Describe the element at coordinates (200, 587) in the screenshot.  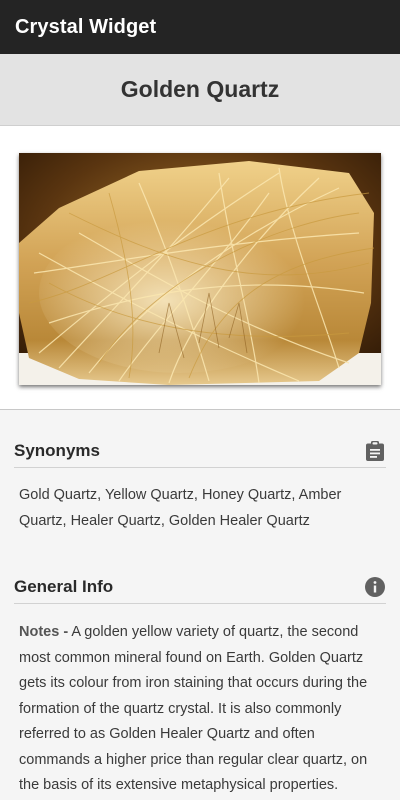
I see `general-info-section-header: General Info` at that location.